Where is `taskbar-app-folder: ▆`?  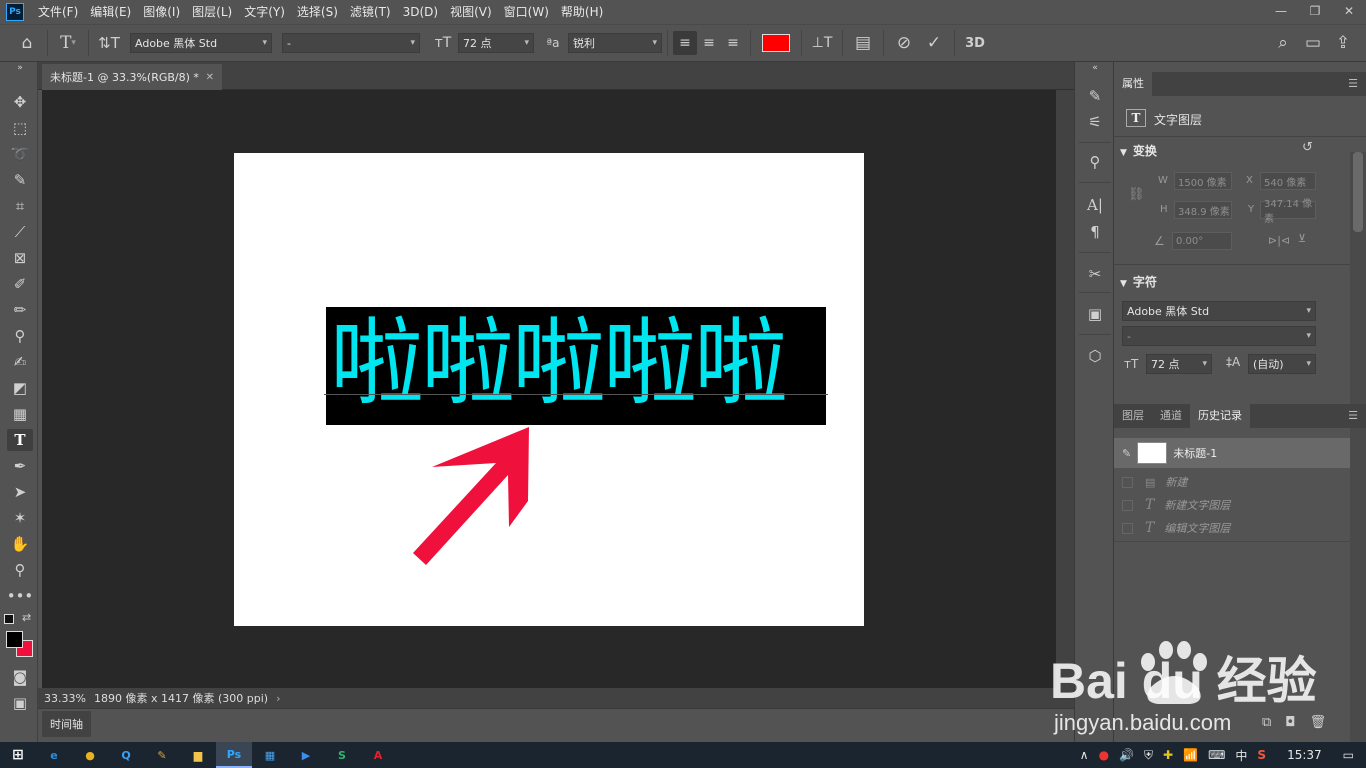 taskbar-app-folder: ▆ is located at coordinates (198, 755).